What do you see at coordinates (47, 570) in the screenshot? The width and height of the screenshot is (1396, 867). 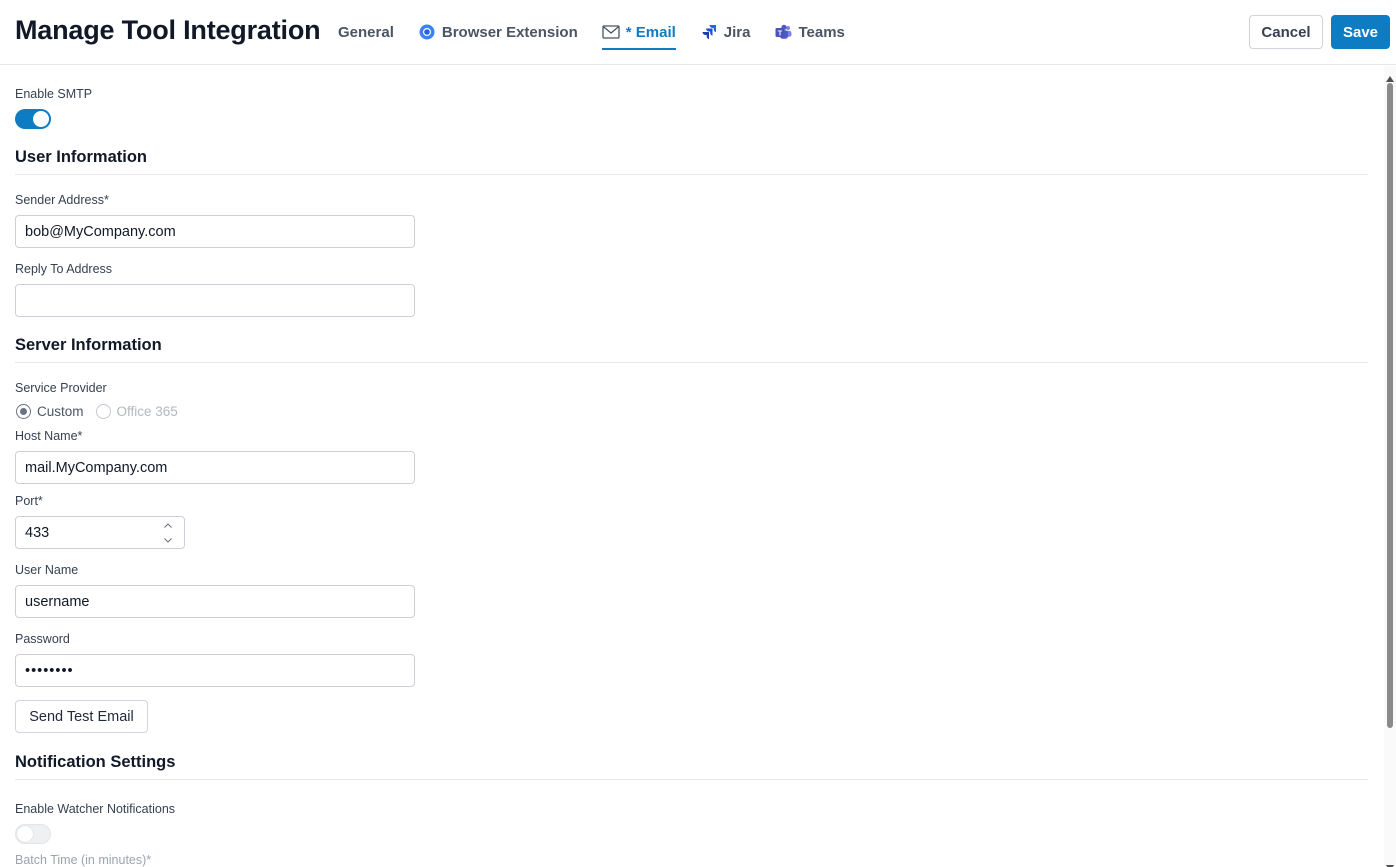 I see `user-name-label: User Name` at bounding box center [47, 570].